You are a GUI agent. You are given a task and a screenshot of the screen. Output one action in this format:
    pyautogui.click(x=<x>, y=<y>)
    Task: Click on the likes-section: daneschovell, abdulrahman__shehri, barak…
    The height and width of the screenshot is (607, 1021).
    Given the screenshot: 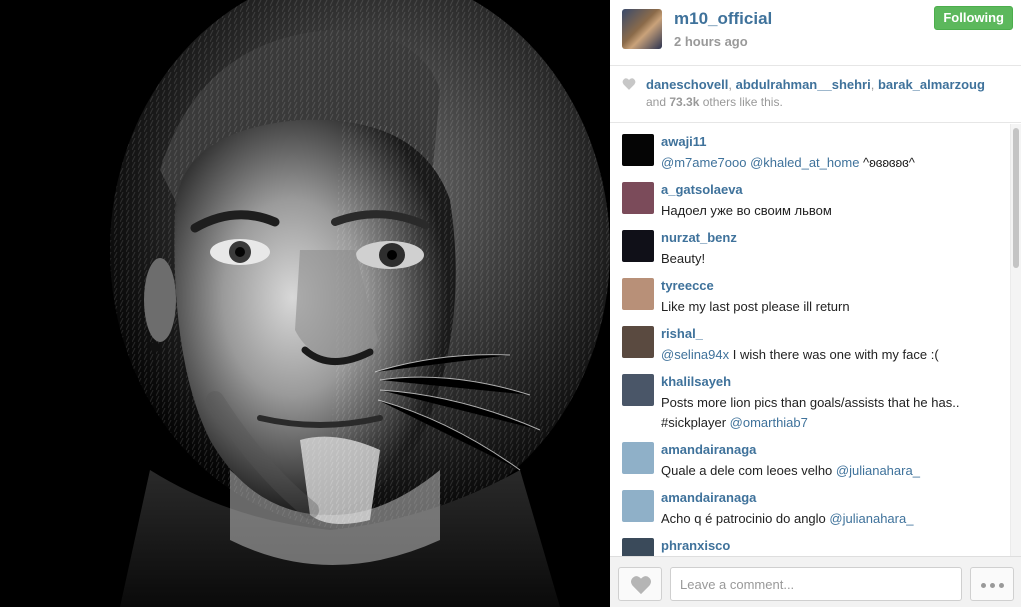 What is the action you would take?
    pyautogui.click(x=815, y=95)
    